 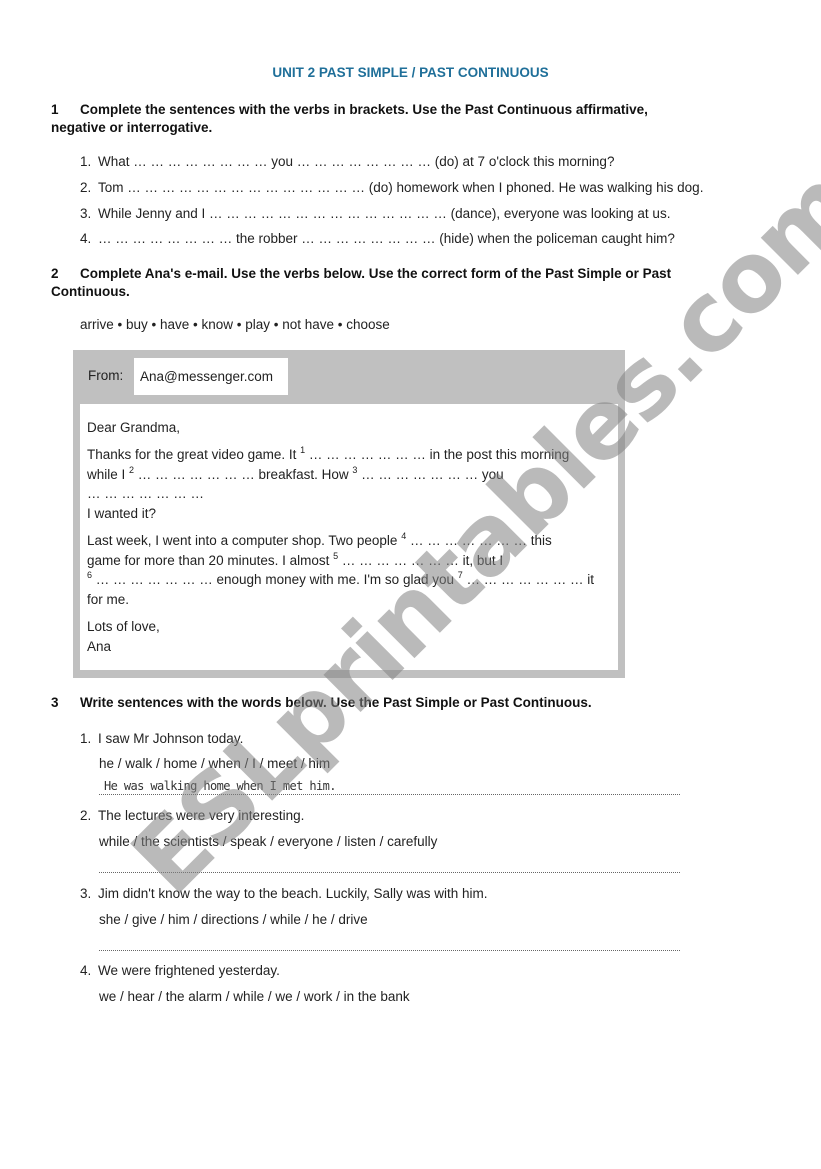 I want to click on exercise-3-context: 1. I saw Mr Johnson today., so click(x=162, y=738).